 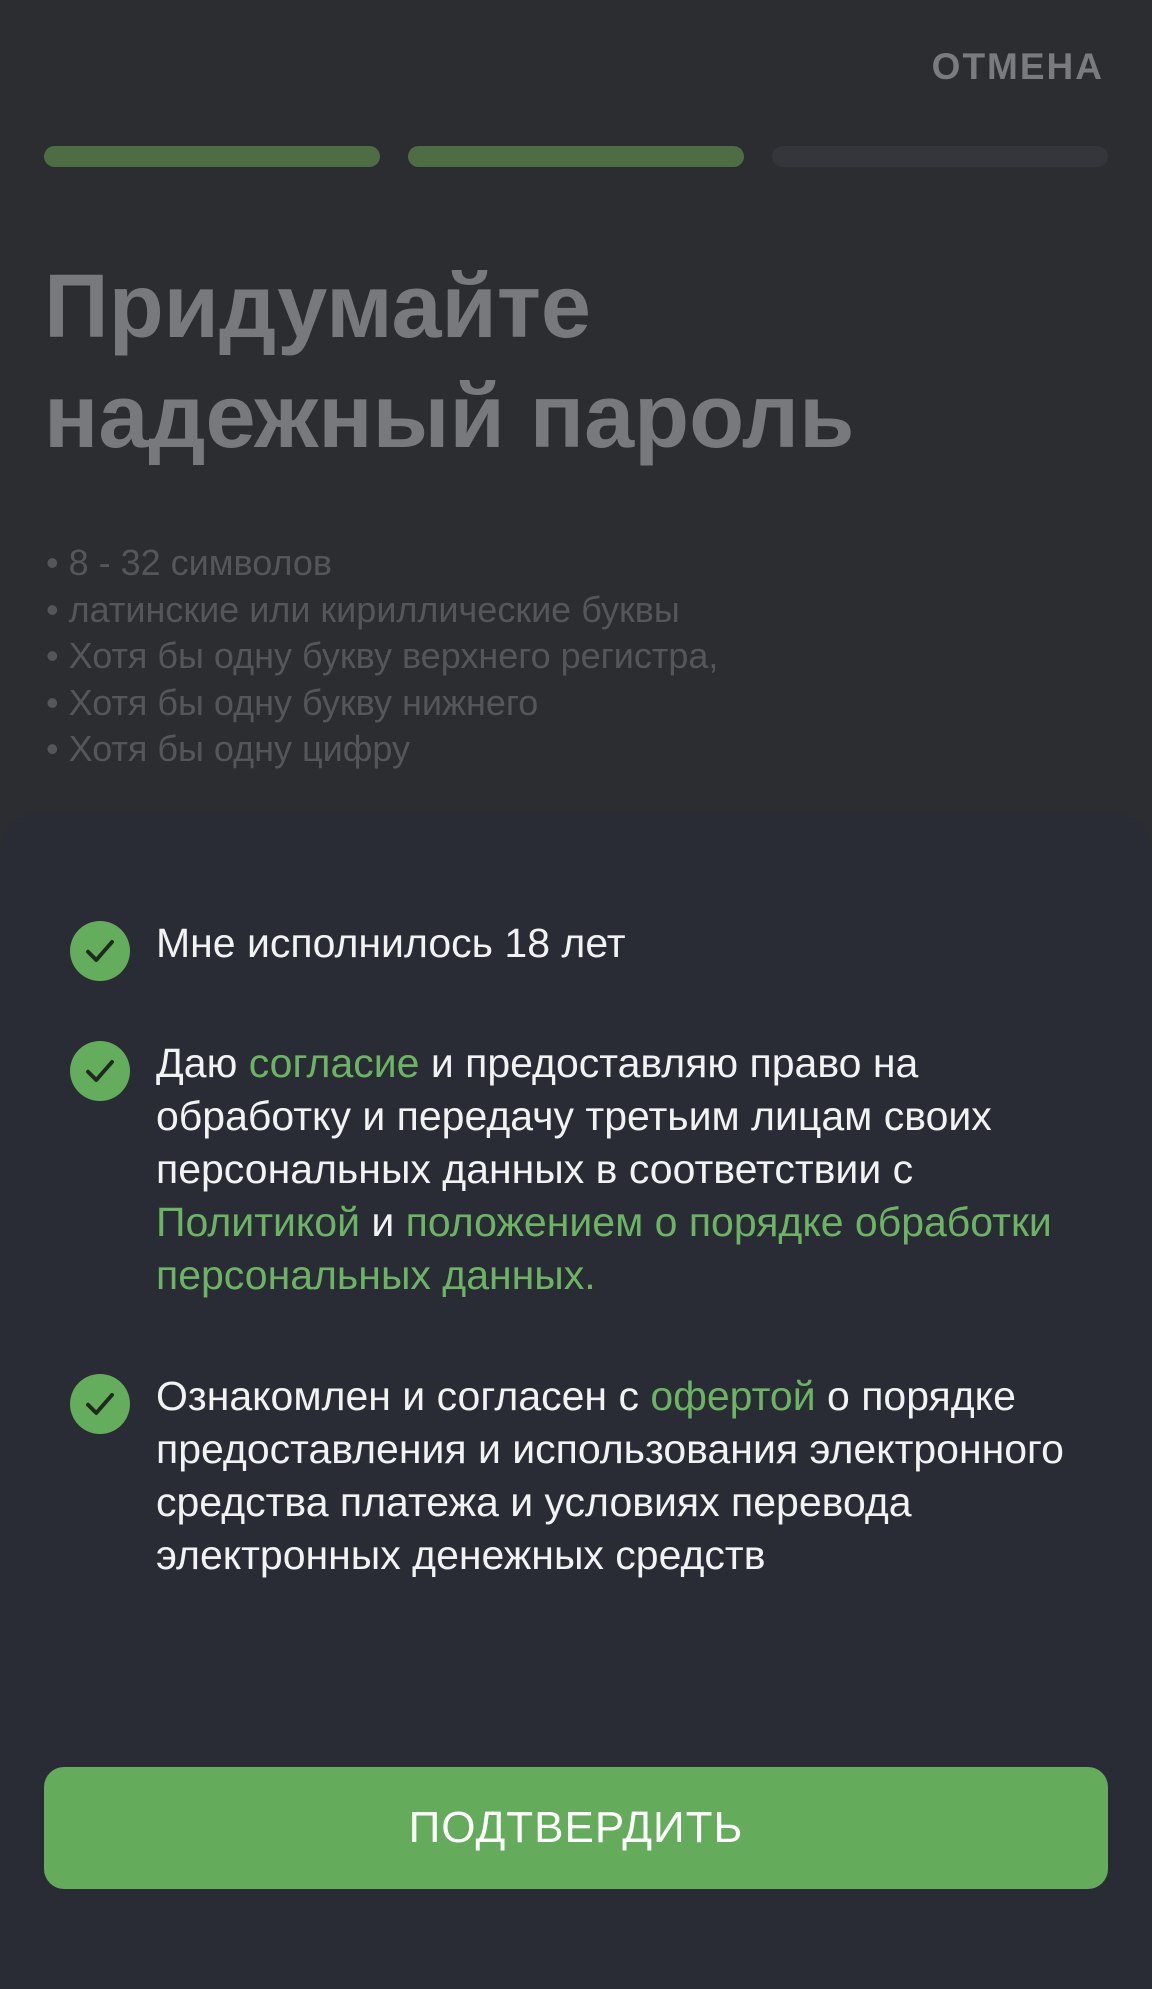 I want to click on password-rule: 8 - 32 символов, so click(x=382, y=563).